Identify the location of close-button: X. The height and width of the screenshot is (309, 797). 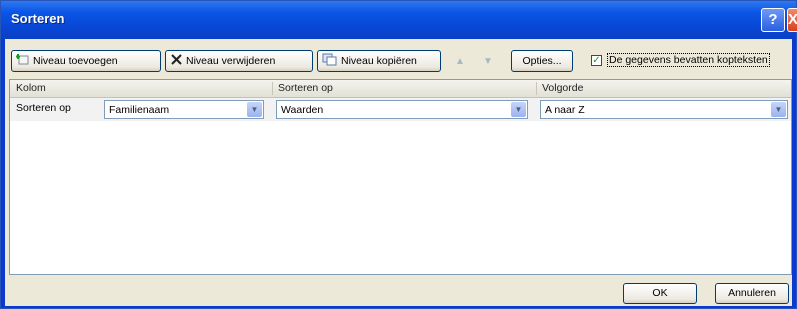
(792, 20).